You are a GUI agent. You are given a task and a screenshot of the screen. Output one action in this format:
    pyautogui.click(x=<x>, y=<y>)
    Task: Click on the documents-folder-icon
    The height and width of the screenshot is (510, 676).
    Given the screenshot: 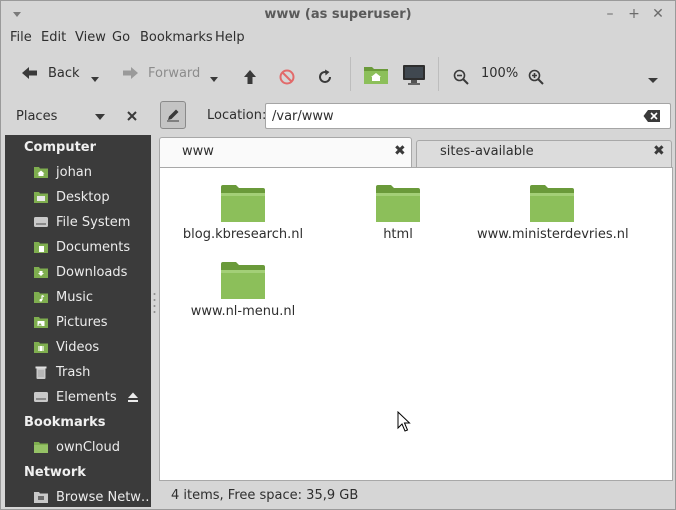 What is the action you would take?
    pyautogui.click(x=41, y=247)
    